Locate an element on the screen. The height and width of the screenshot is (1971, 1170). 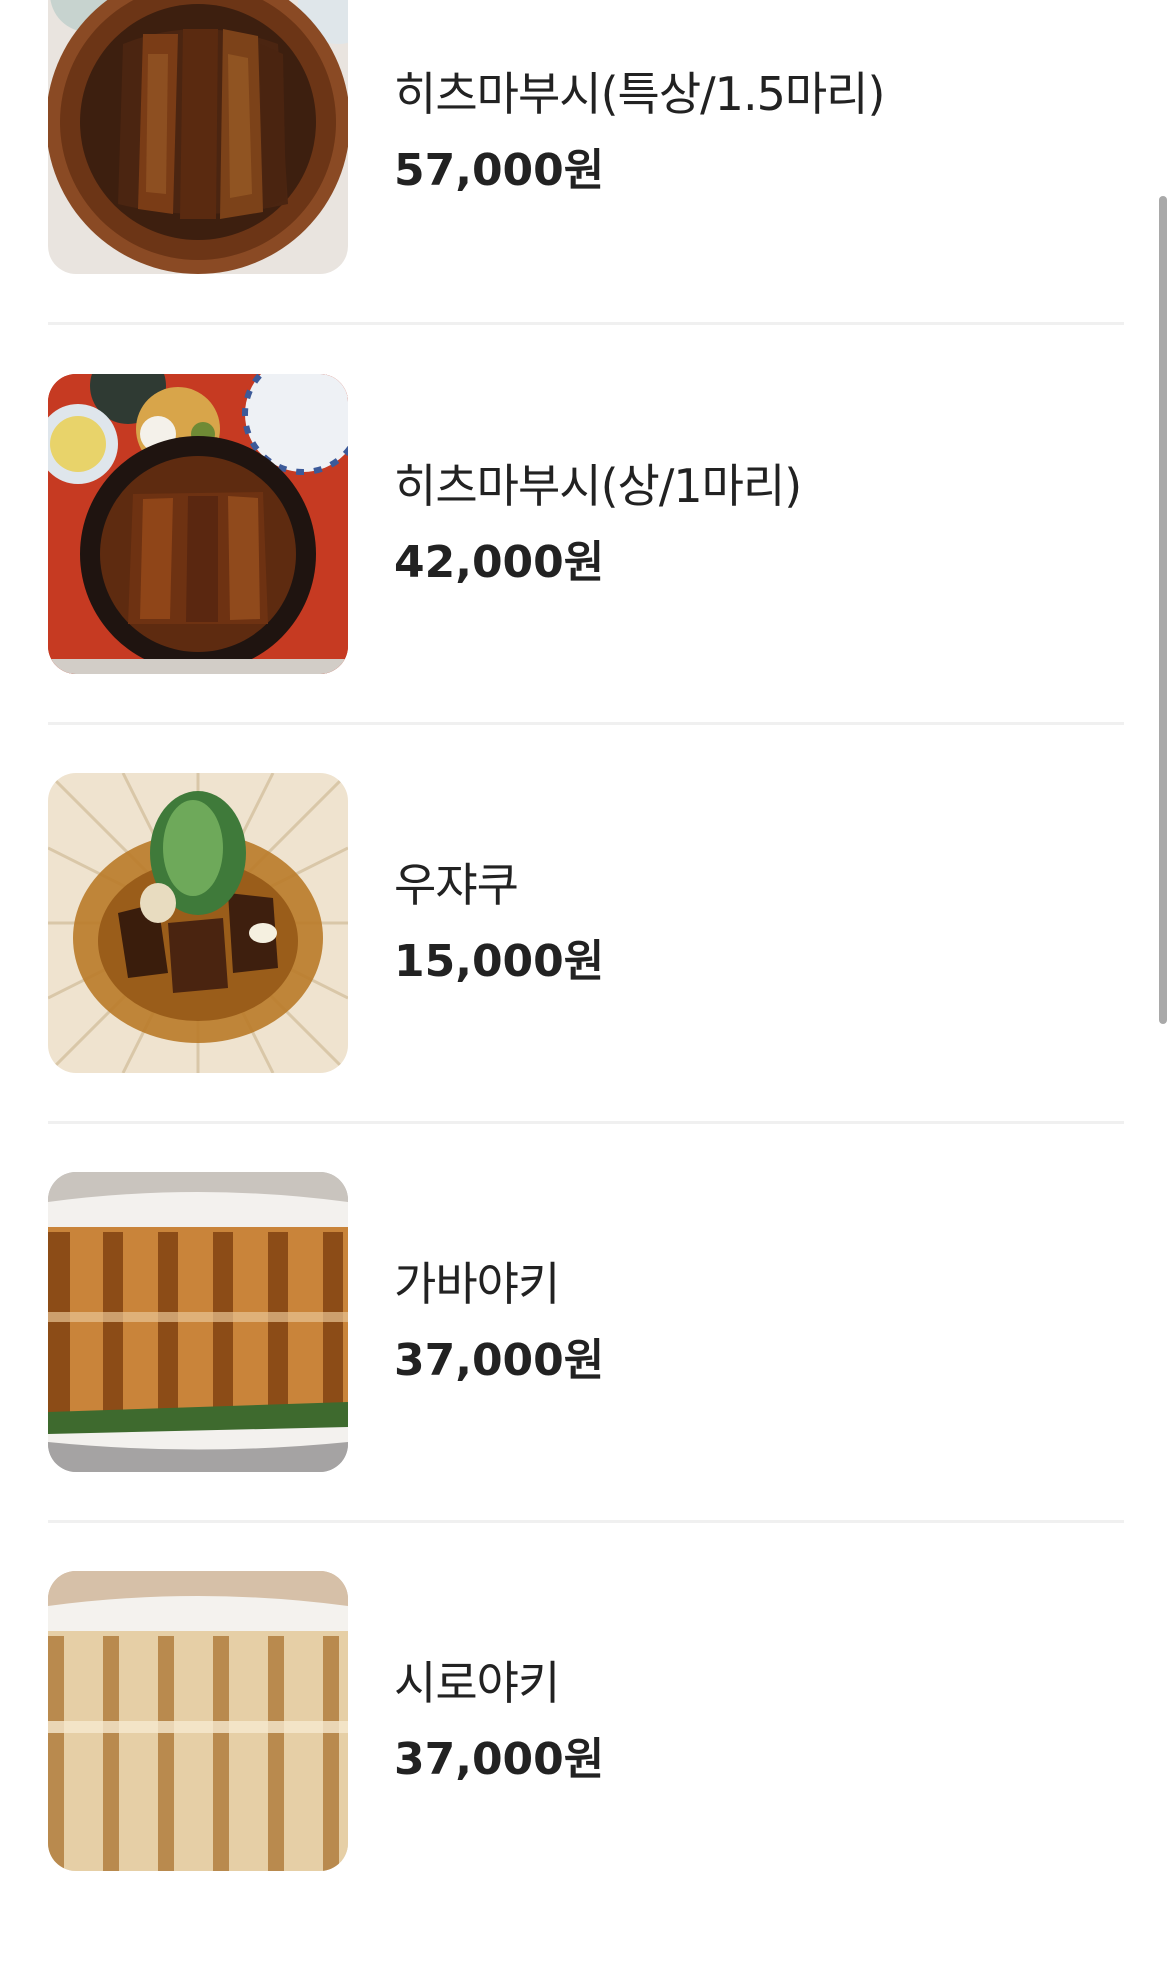
menu-item-price: 42,000원 is located at coordinates (499, 562).